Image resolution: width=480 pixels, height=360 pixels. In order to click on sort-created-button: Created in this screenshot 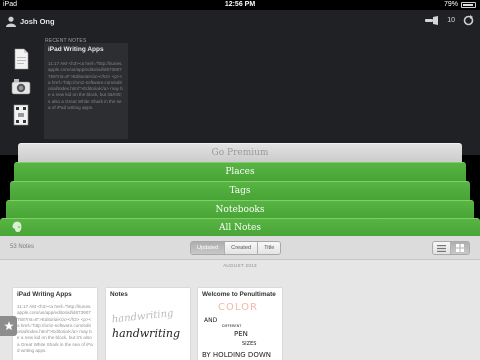, I will do `click(242, 248)`.